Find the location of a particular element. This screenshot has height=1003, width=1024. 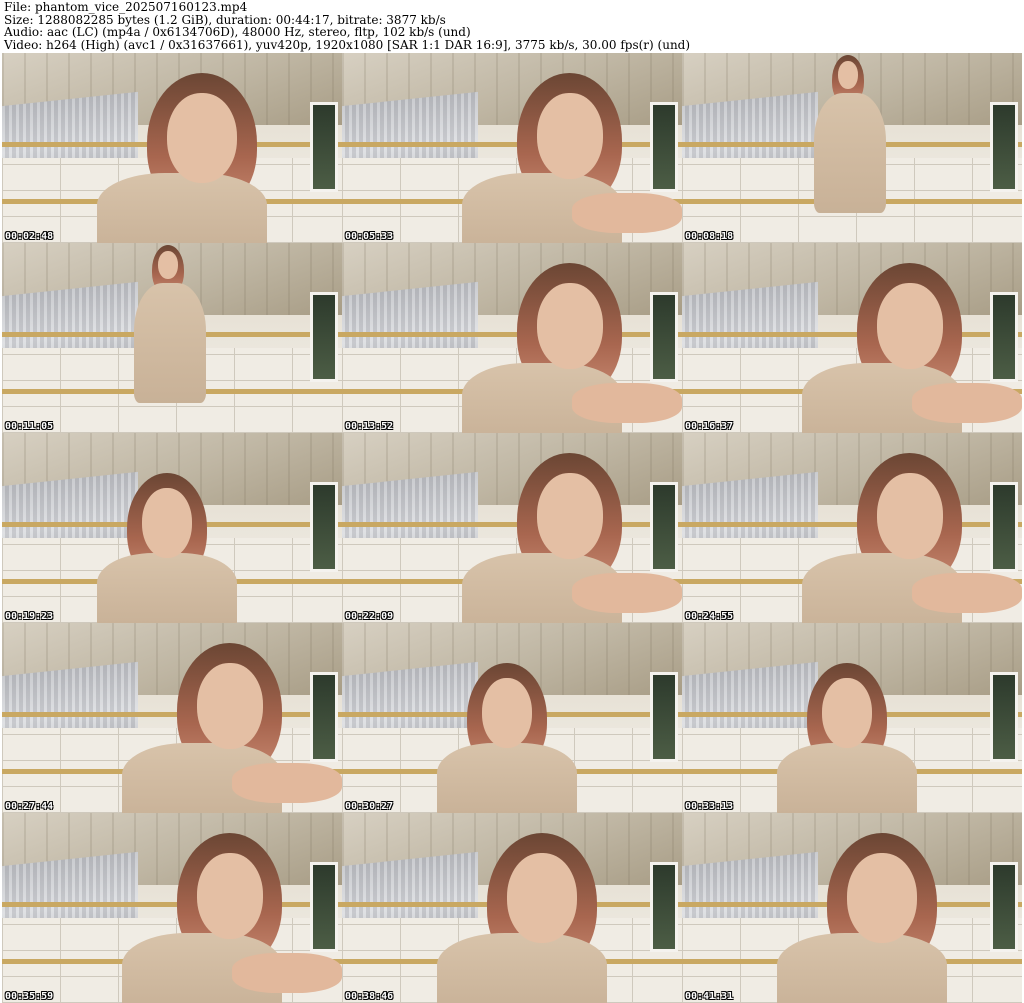

thumbnail-timestamp: 00:30:27 is located at coordinates (369, 806).